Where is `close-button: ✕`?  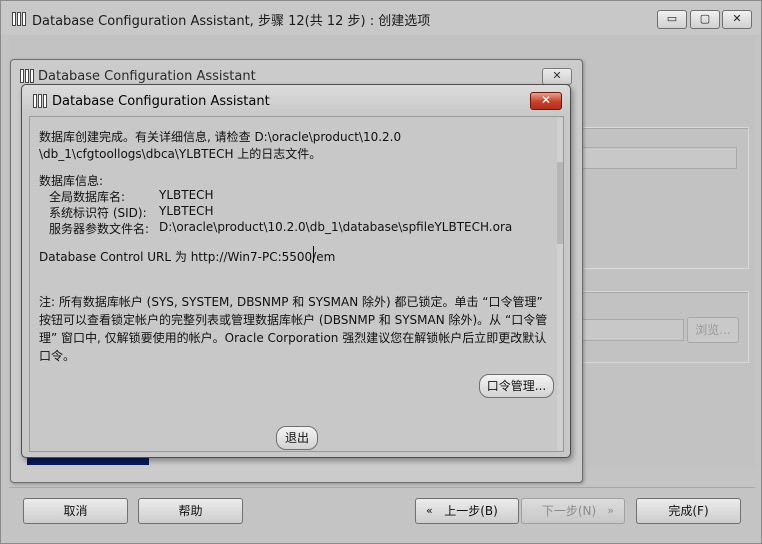
close-button: ✕ is located at coordinates (737, 19).